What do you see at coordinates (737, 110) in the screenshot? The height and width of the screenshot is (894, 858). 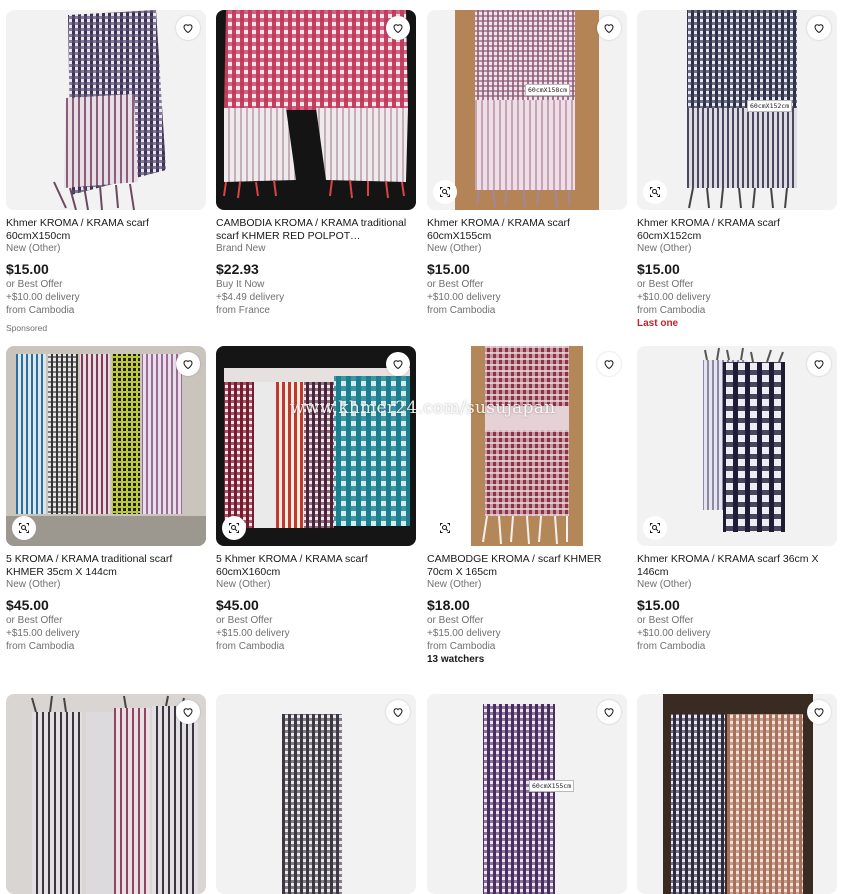 I see `listing-image: 60cmX152cm` at bounding box center [737, 110].